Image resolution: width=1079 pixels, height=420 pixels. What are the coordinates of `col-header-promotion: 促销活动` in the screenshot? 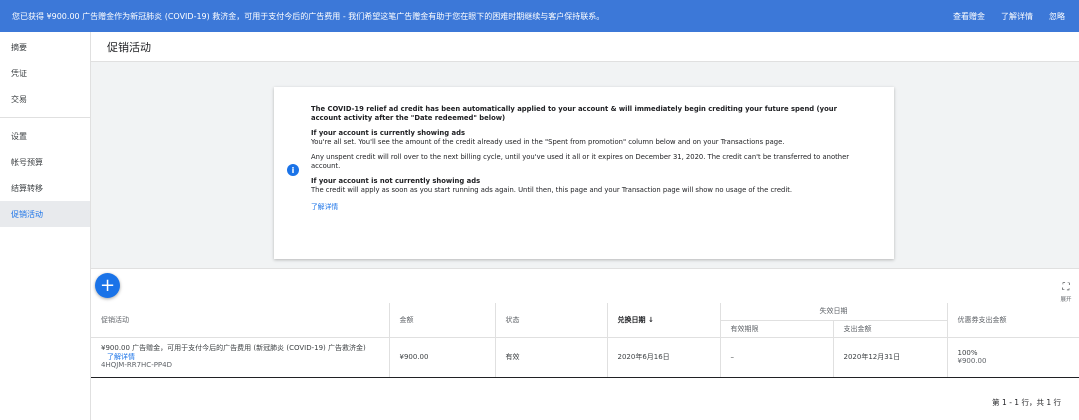 It's located at (240, 320).